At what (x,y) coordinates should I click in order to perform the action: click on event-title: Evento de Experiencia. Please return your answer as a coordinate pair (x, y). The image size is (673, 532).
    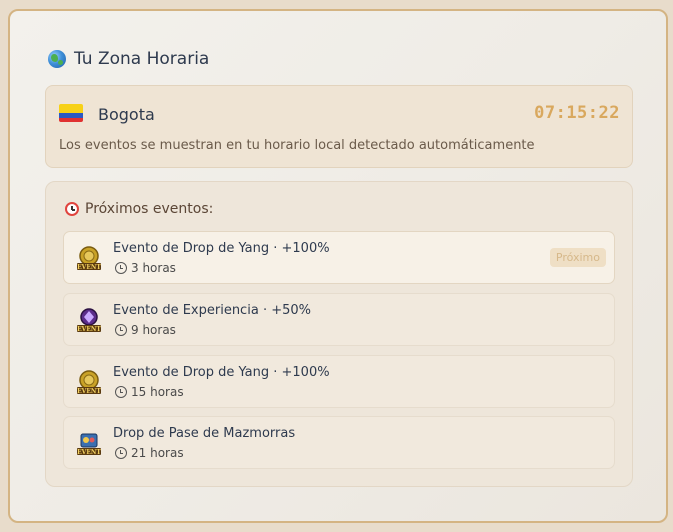
    Looking at the image, I should click on (186, 310).